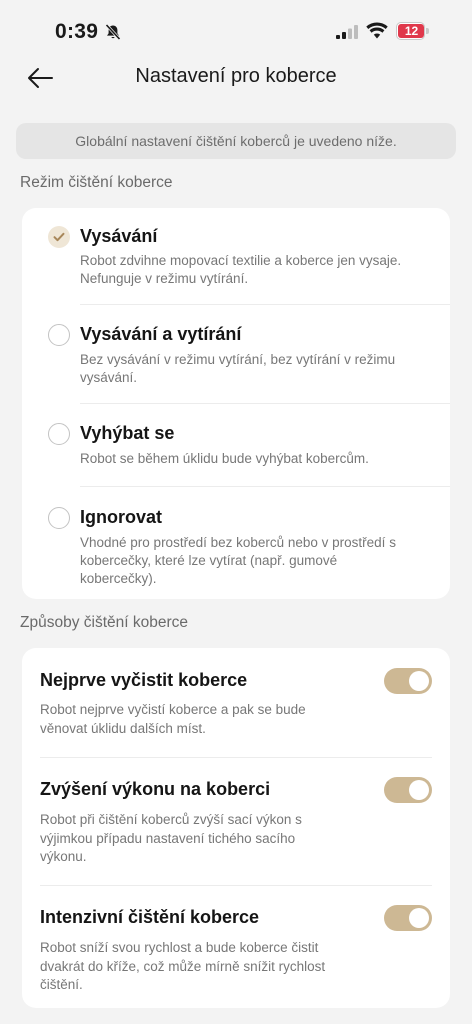 This screenshot has height=1024, width=472. What do you see at coordinates (161, 334) in the screenshot?
I see `option-label: Vysávání a vytírání` at bounding box center [161, 334].